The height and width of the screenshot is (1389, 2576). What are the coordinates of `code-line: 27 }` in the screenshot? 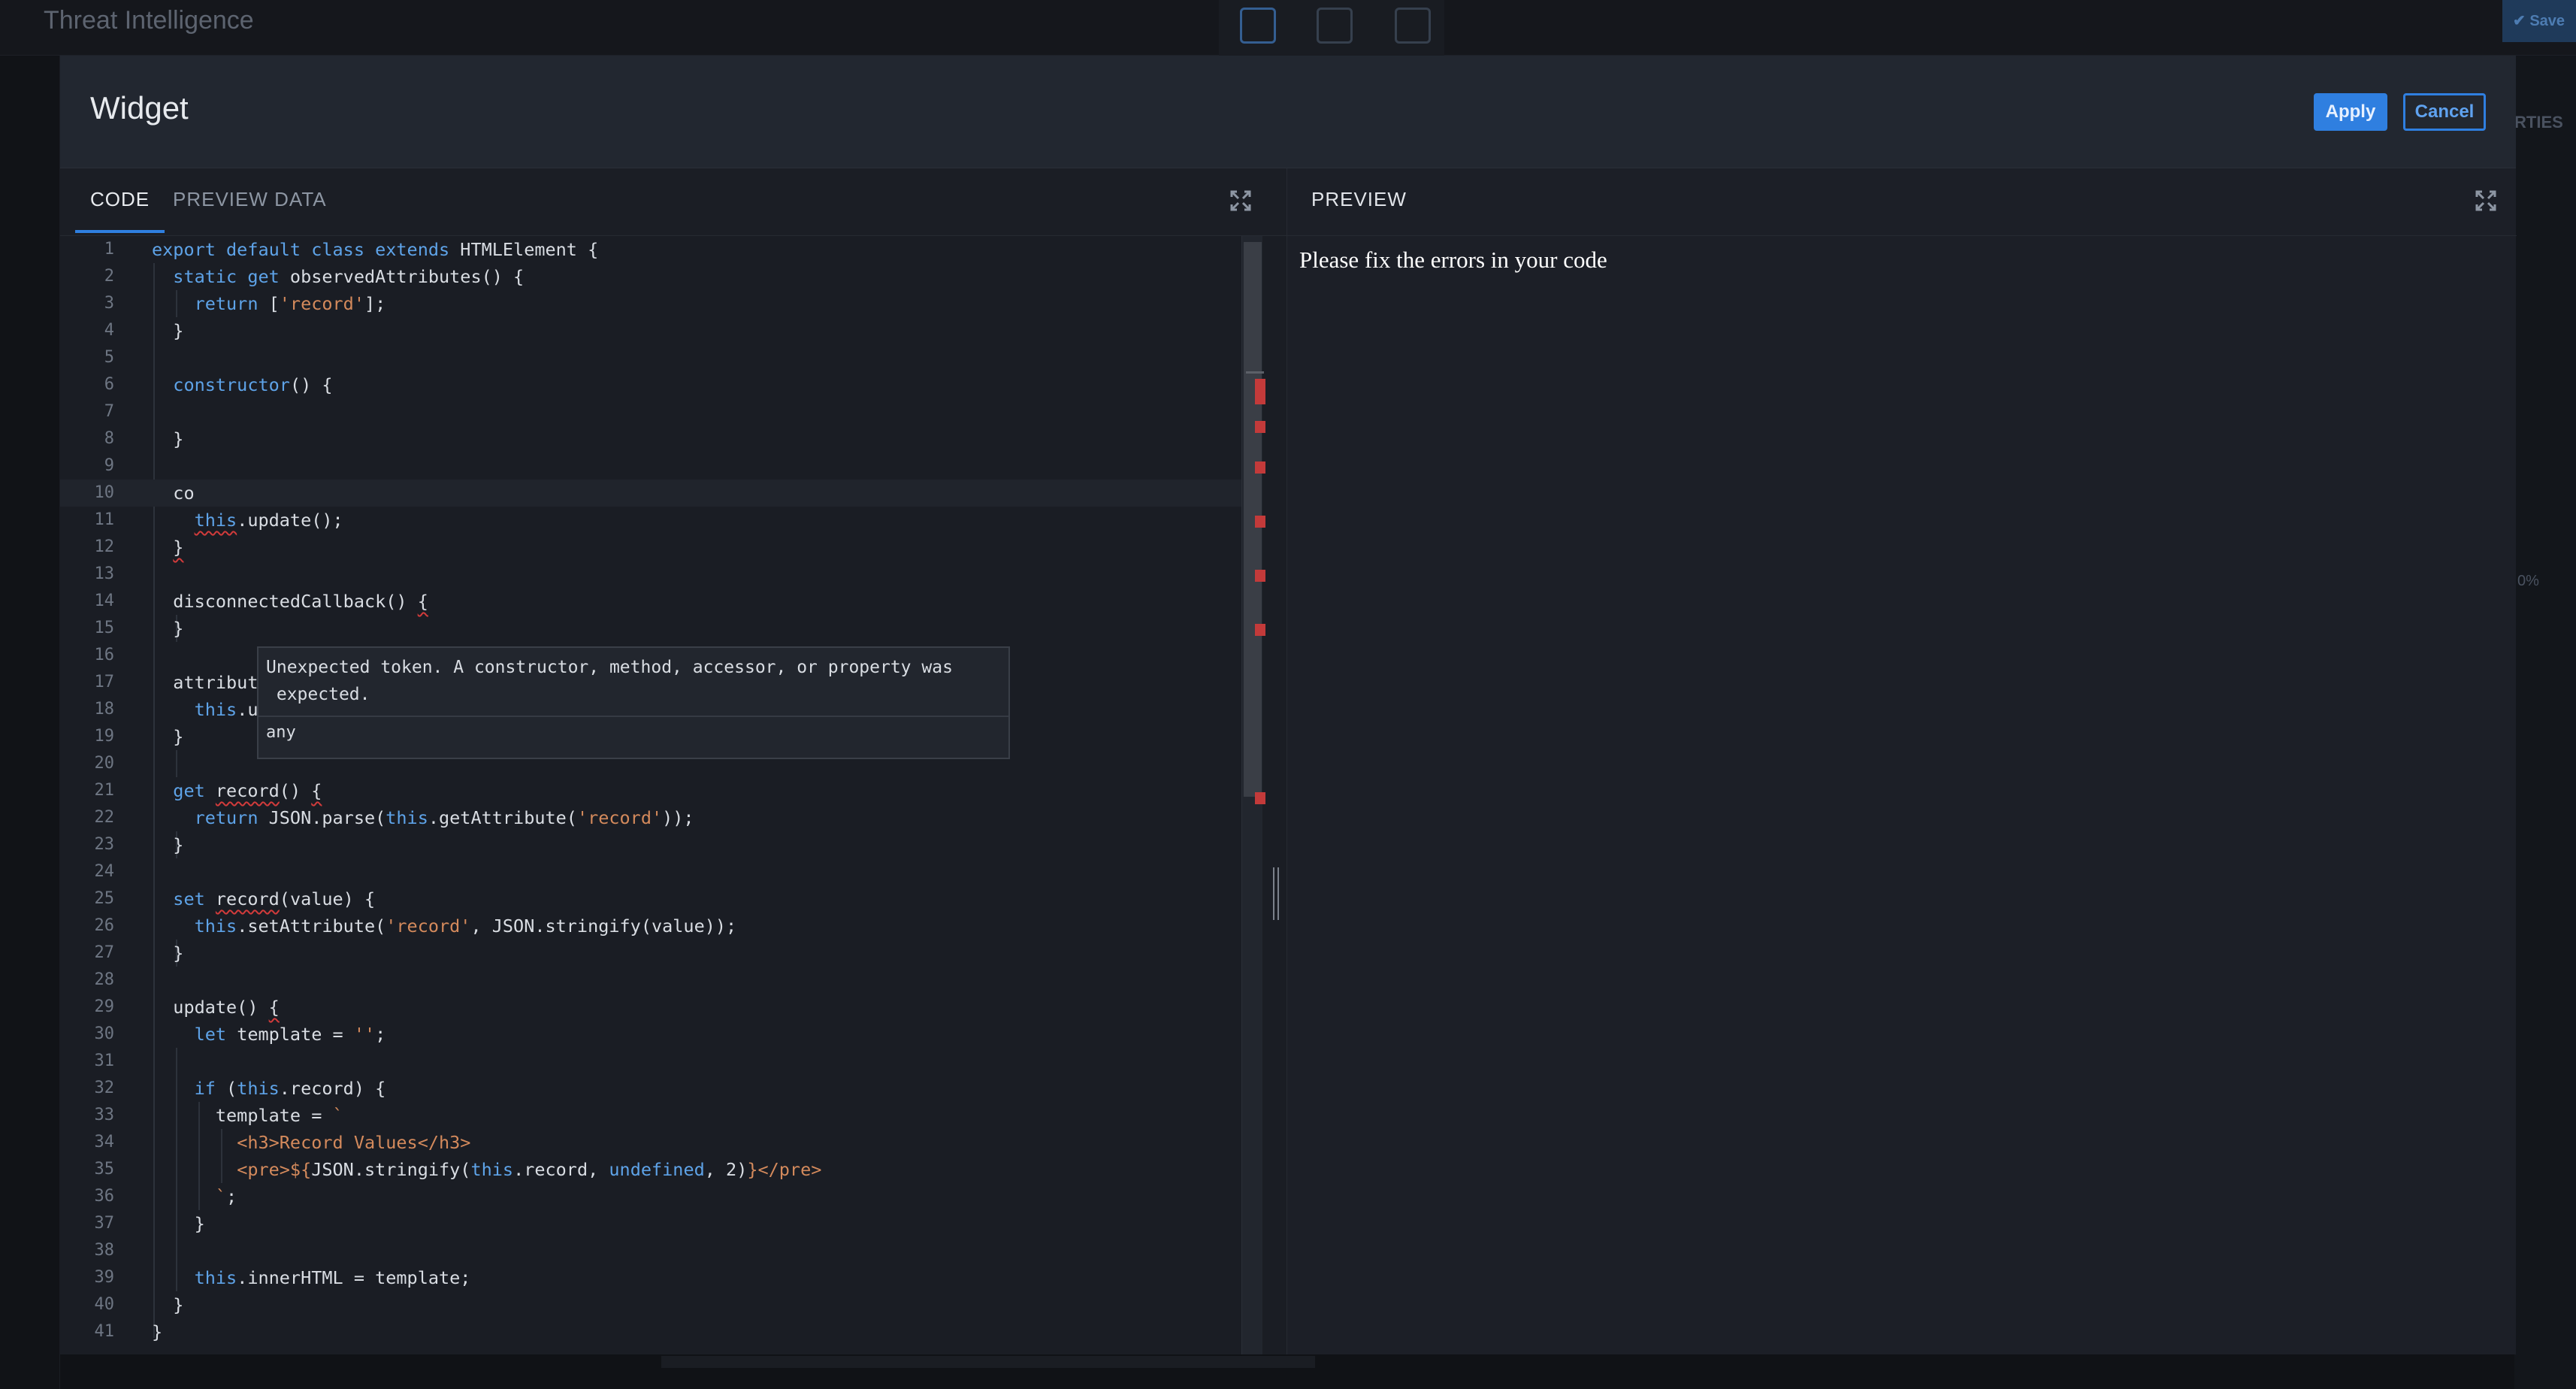 It's located at (139, 953).